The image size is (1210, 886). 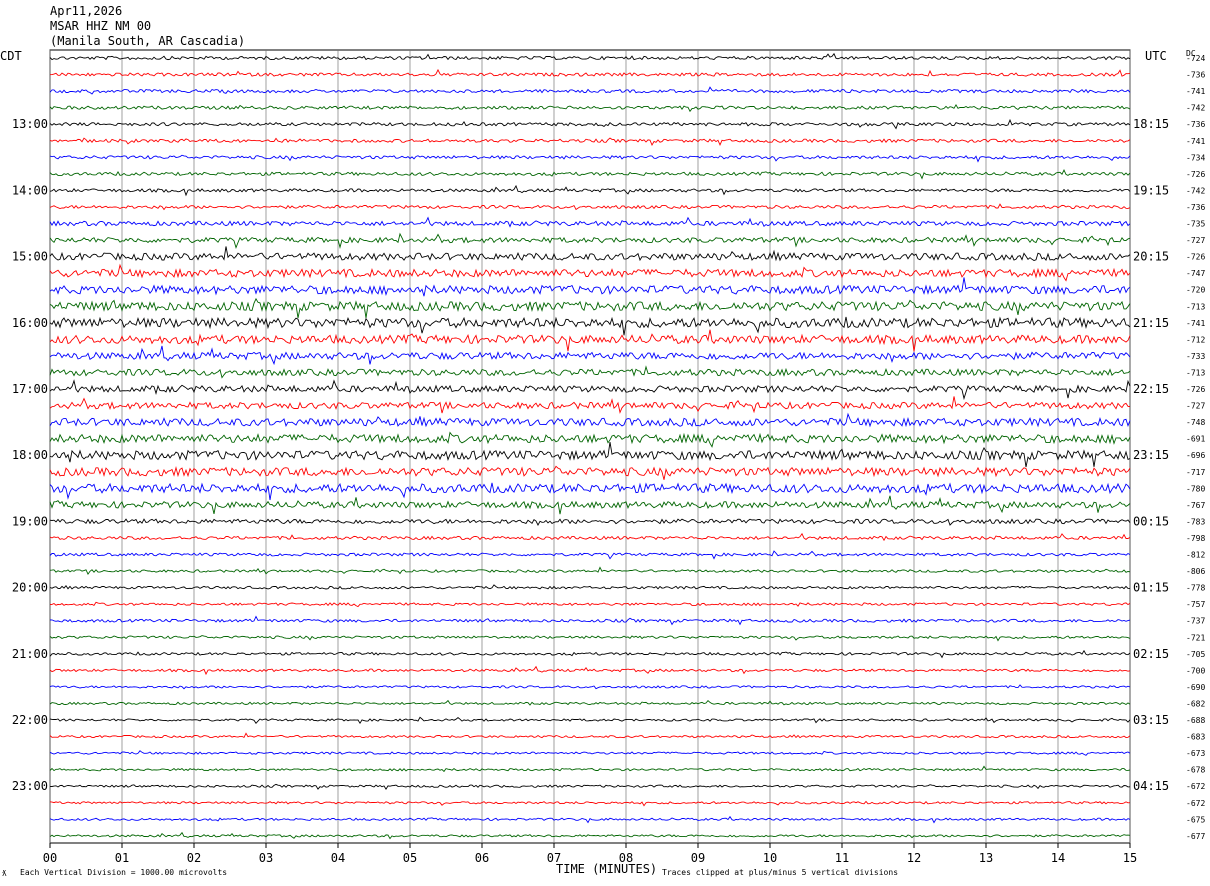 What do you see at coordinates (1151, 786) in the screenshot?
I see `right-time-label: 04:15` at bounding box center [1151, 786].